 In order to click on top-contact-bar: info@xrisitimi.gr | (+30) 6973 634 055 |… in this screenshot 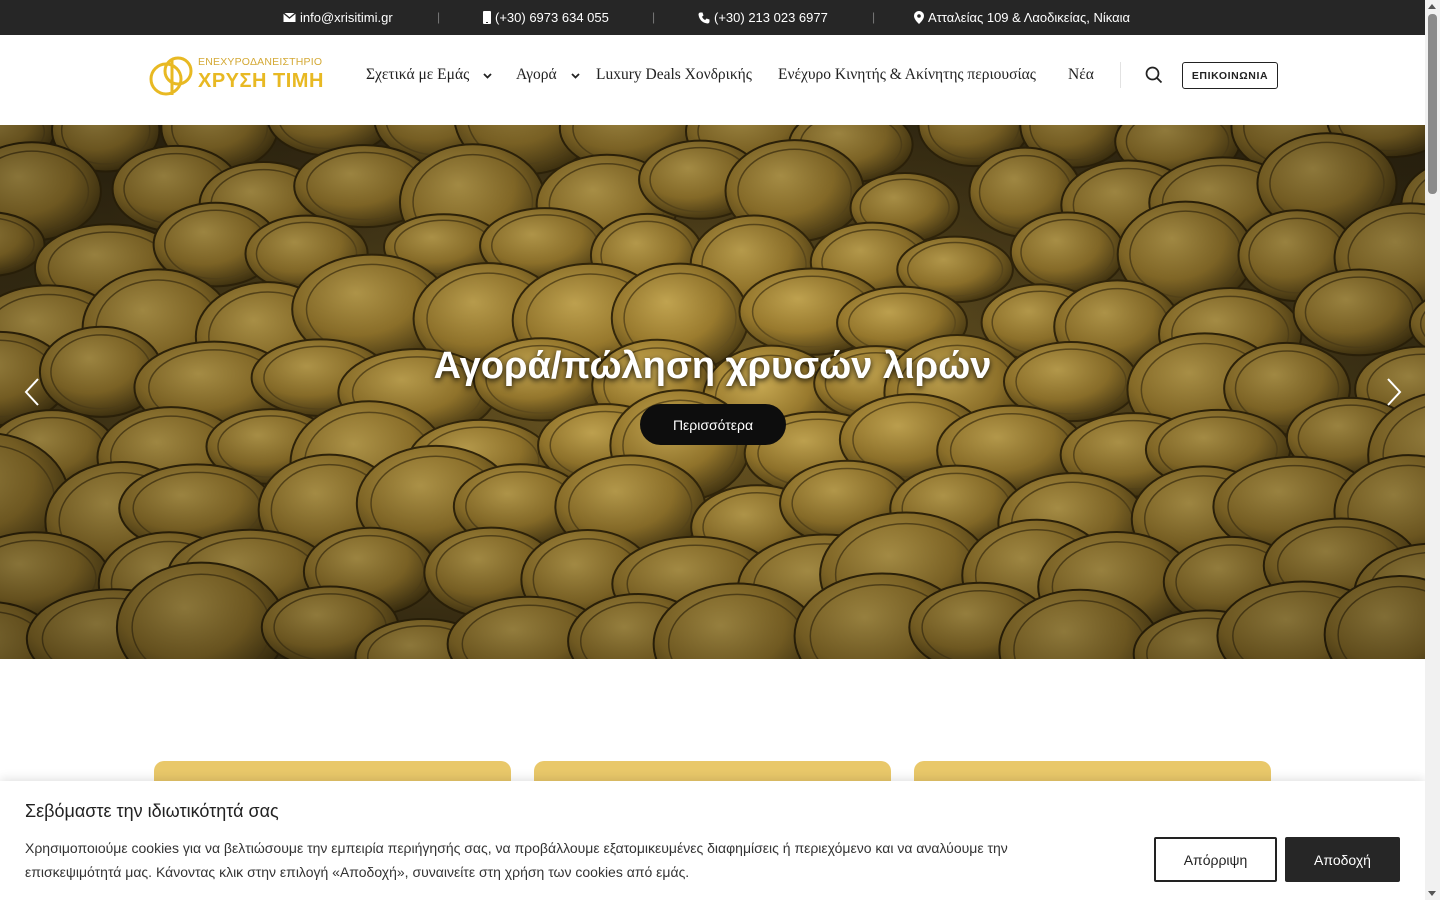, I will do `click(712, 17)`.